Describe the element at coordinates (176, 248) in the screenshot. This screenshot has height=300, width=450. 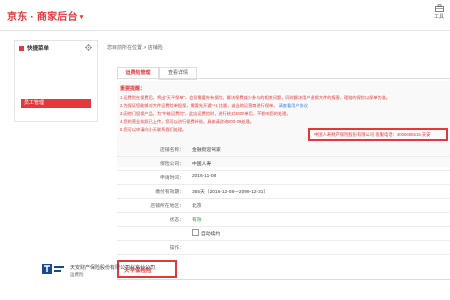
I see `field-label: 操作：` at that location.